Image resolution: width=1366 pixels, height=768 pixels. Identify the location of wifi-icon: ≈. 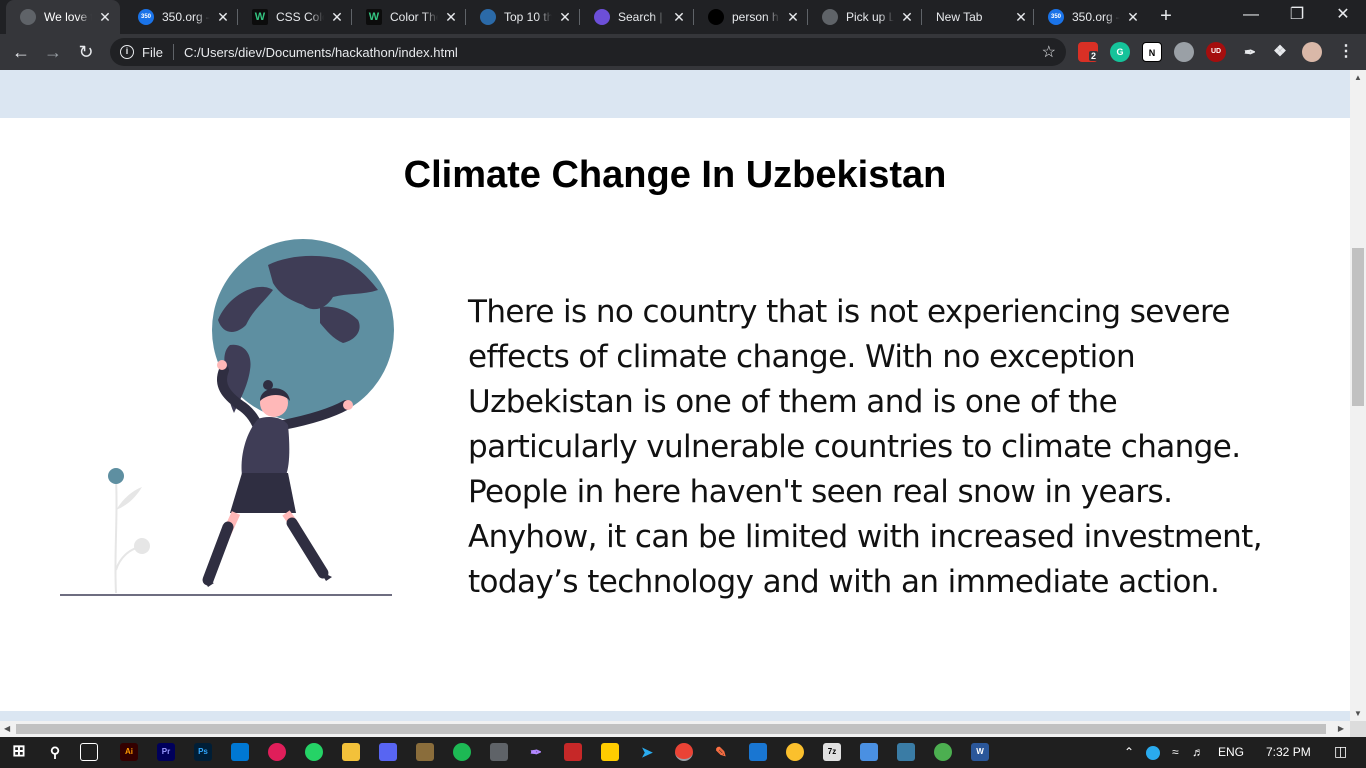
(1175, 752).